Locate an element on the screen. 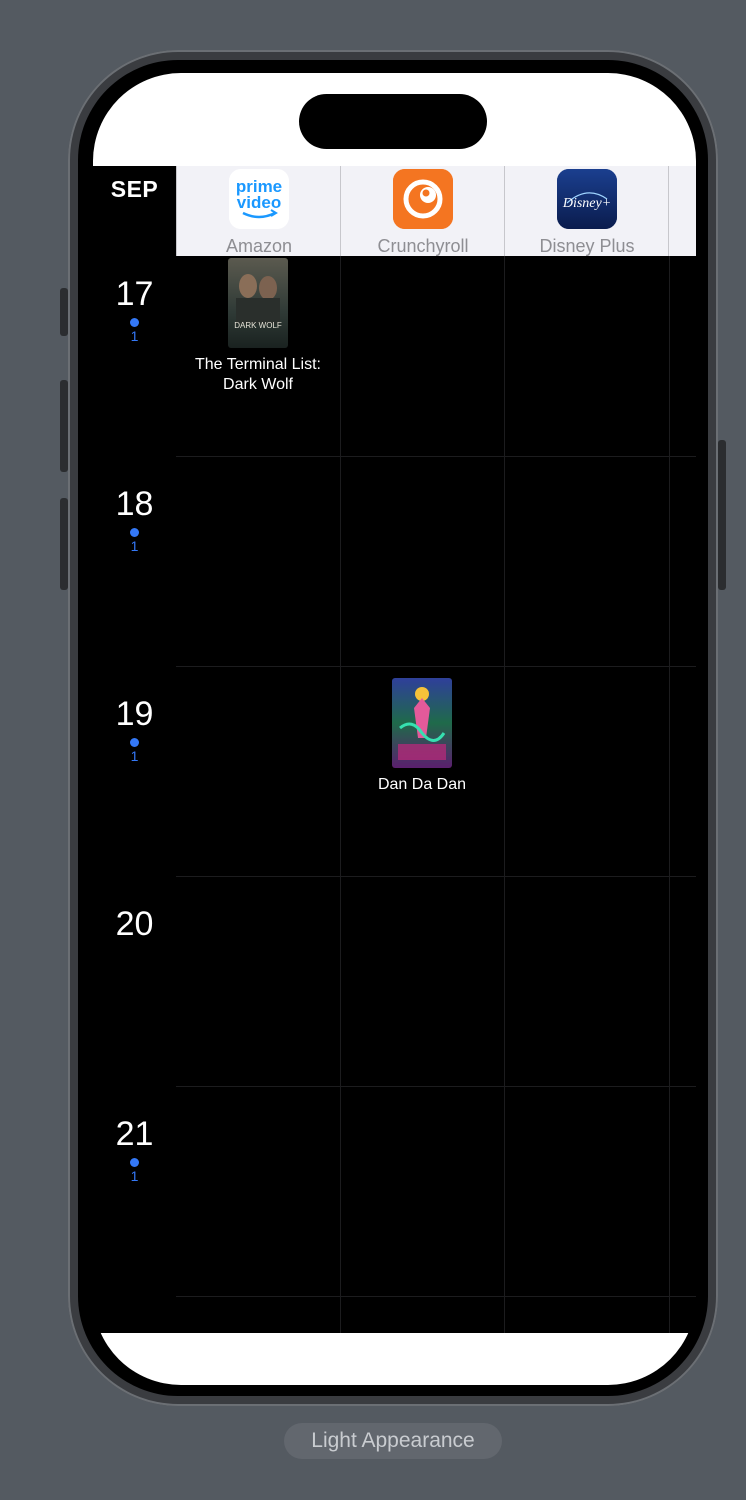 Image resolution: width=746 pixels, height=1500 pixels. service-name-crunchyroll: Crunchyroll is located at coordinates (423, 246).